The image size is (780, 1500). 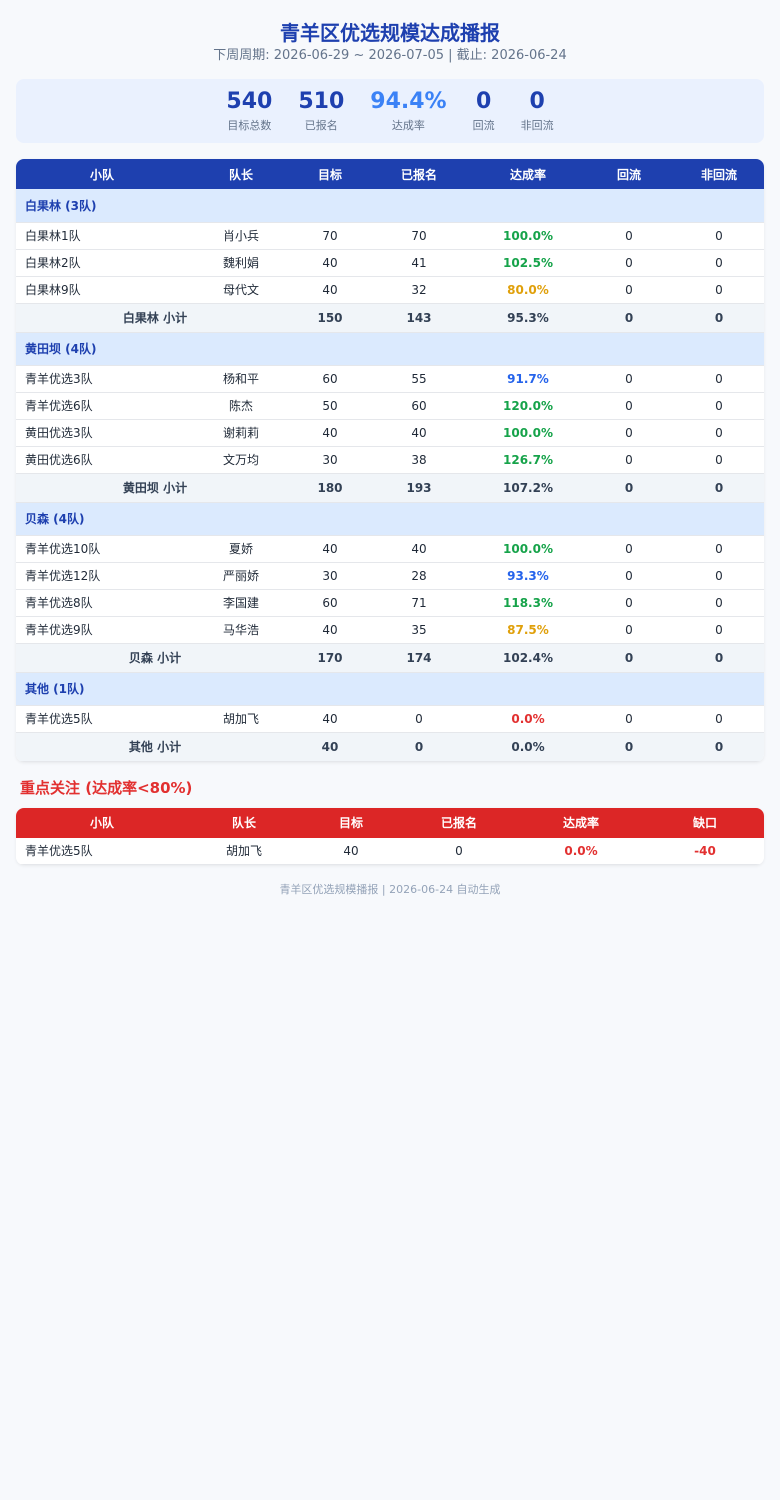 What do you see at coordinates (249, 125) in the screenshot?
I see `stat-label: 目标总数` at bounding box center [249, 125].